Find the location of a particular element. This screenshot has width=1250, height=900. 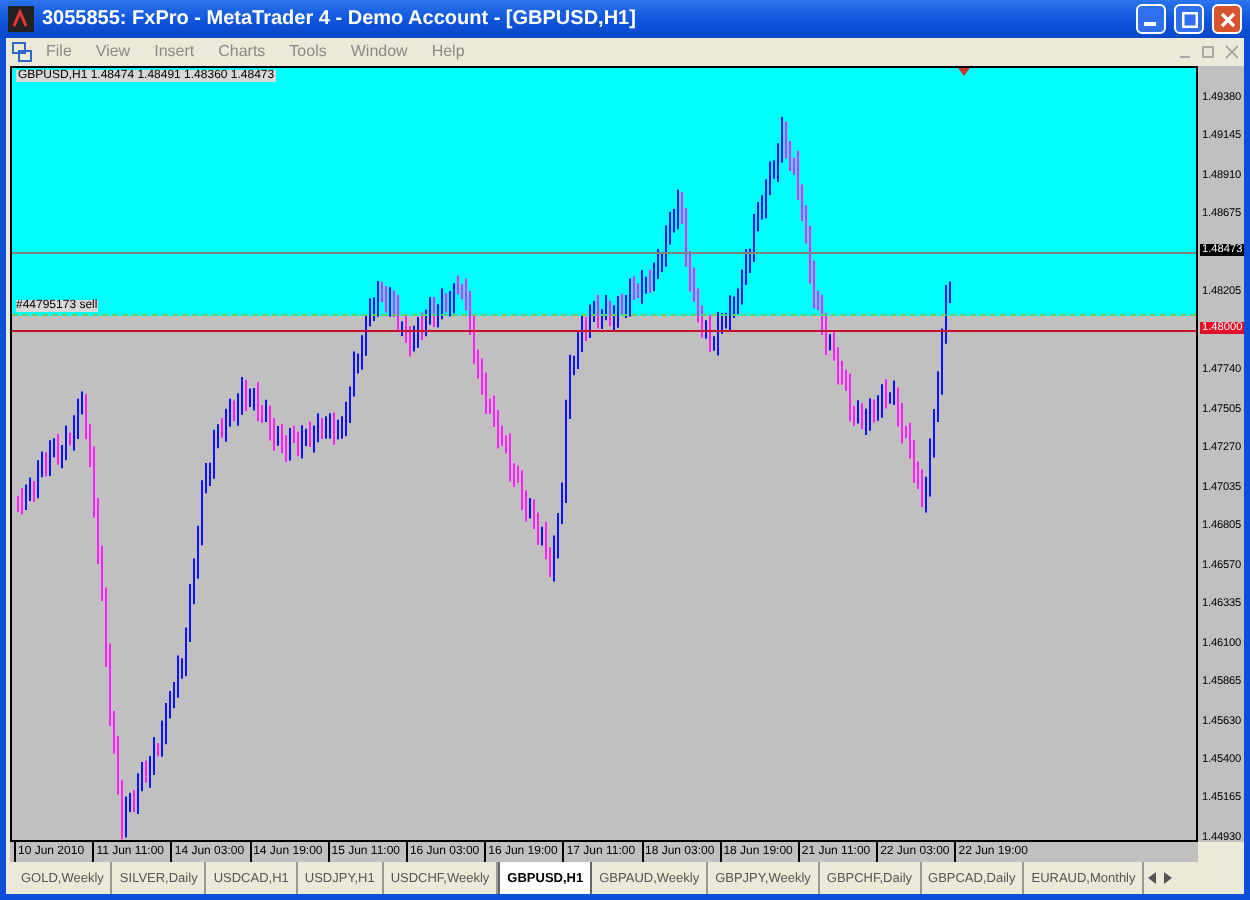

close-icon is located at coordinates (1227, 19).